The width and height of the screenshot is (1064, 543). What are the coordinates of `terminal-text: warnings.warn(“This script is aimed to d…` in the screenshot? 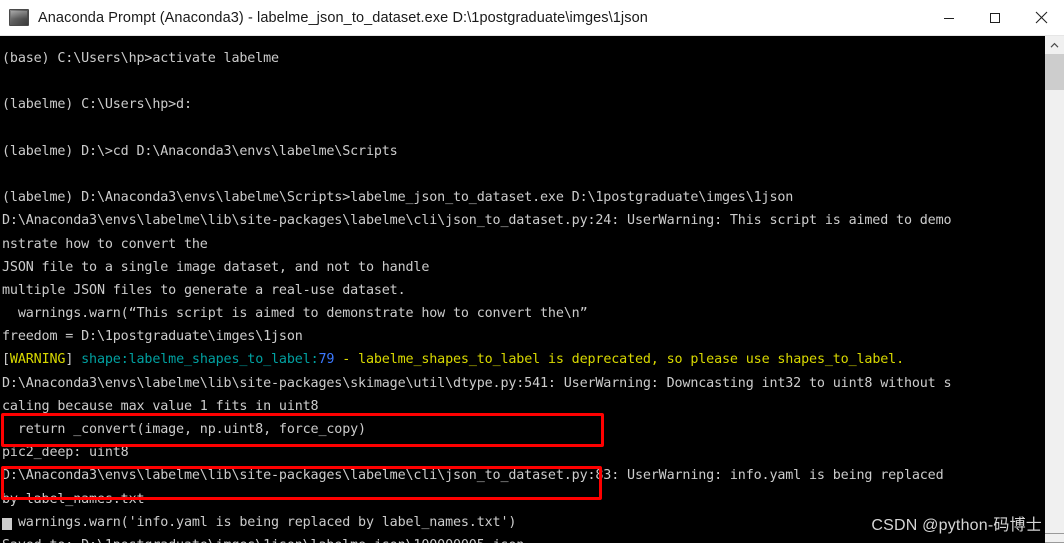 It's located at (295, 314).